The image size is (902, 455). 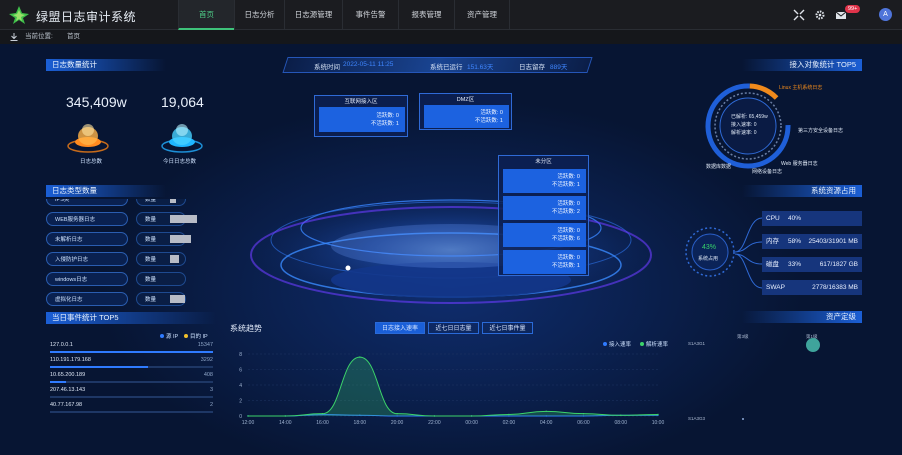 What do you see at coordinates (88, 138) in the screenshot?
I see `total-logs-beacon-icon` at bounding box center [88, 138].